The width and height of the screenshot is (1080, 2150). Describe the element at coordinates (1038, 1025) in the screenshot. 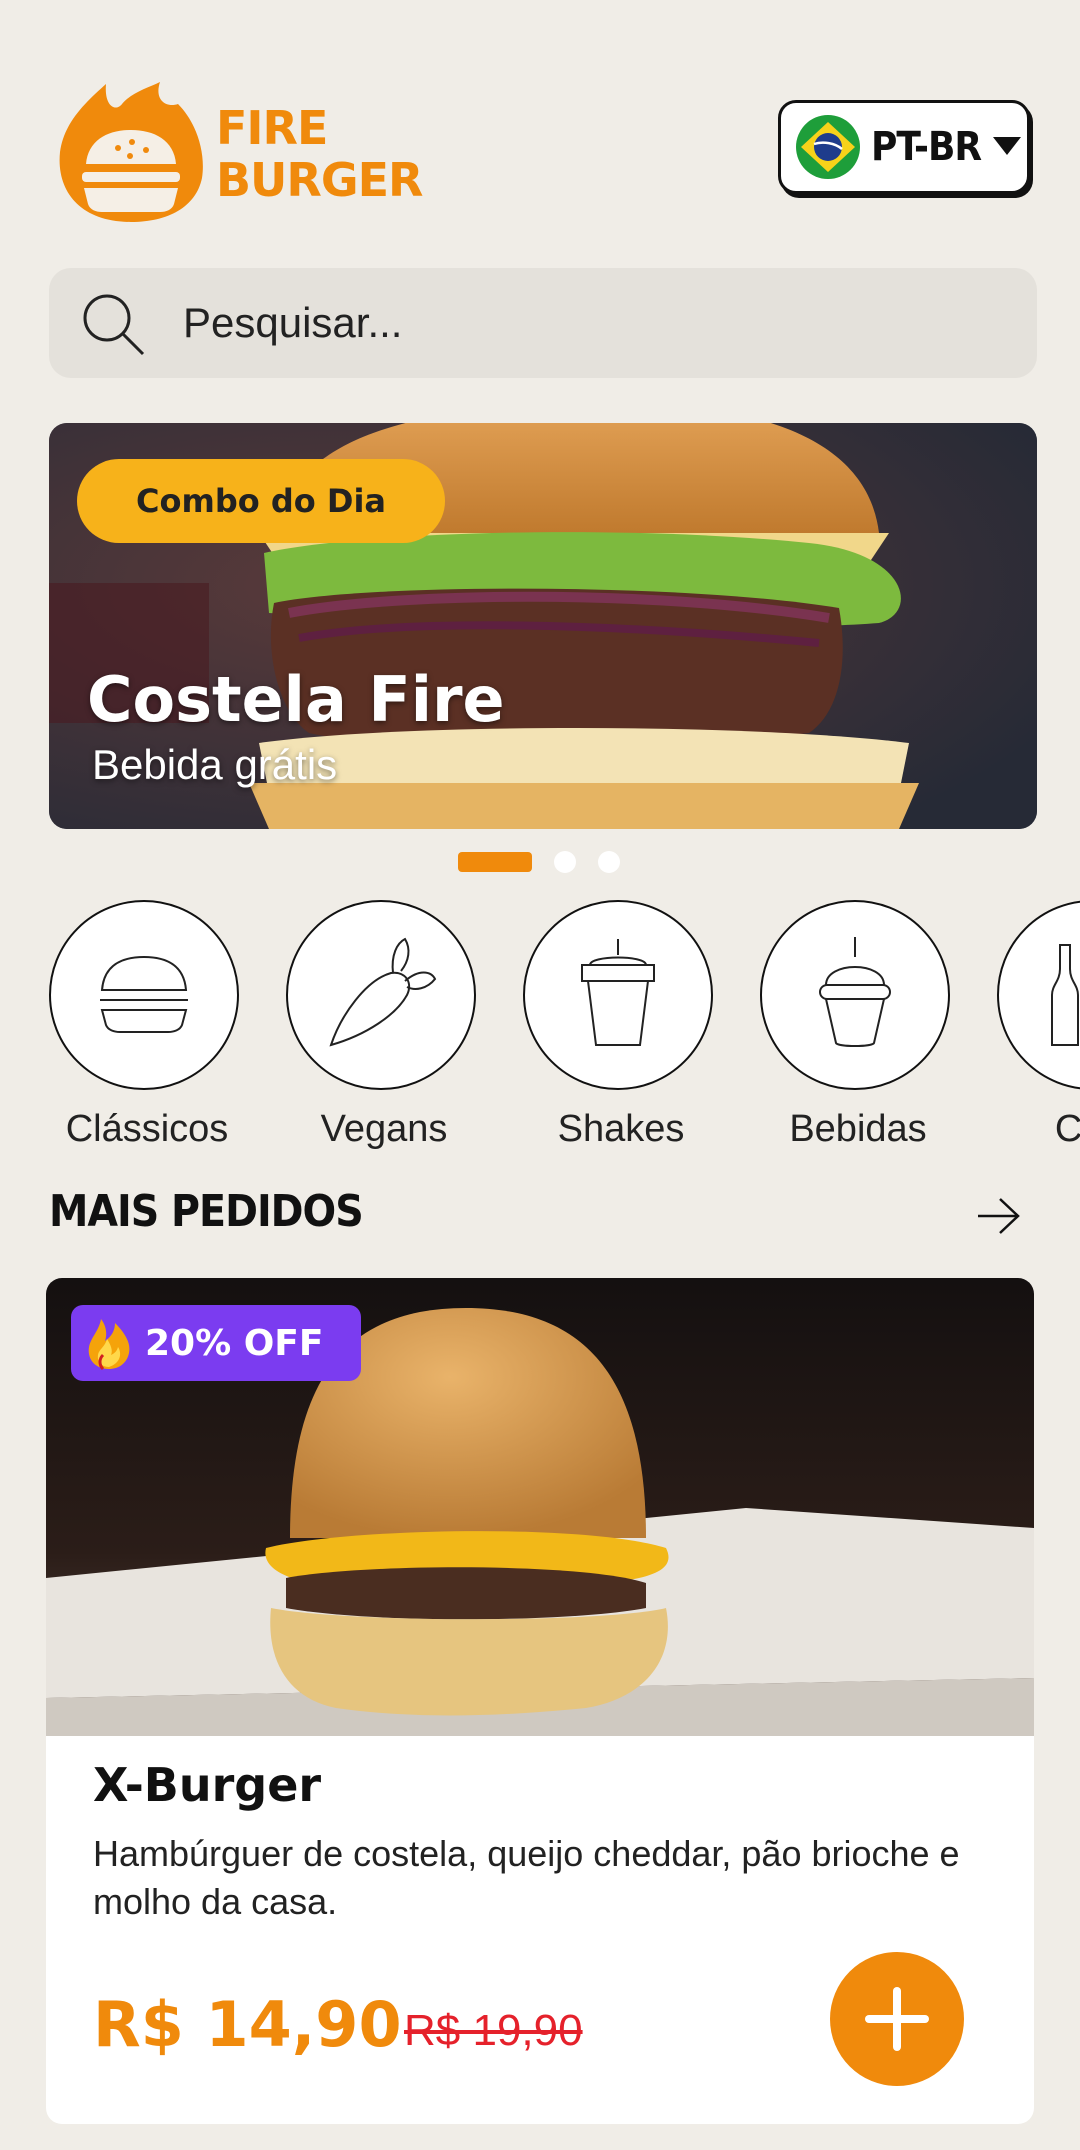

I see `category-item-combos: Com` at that location.